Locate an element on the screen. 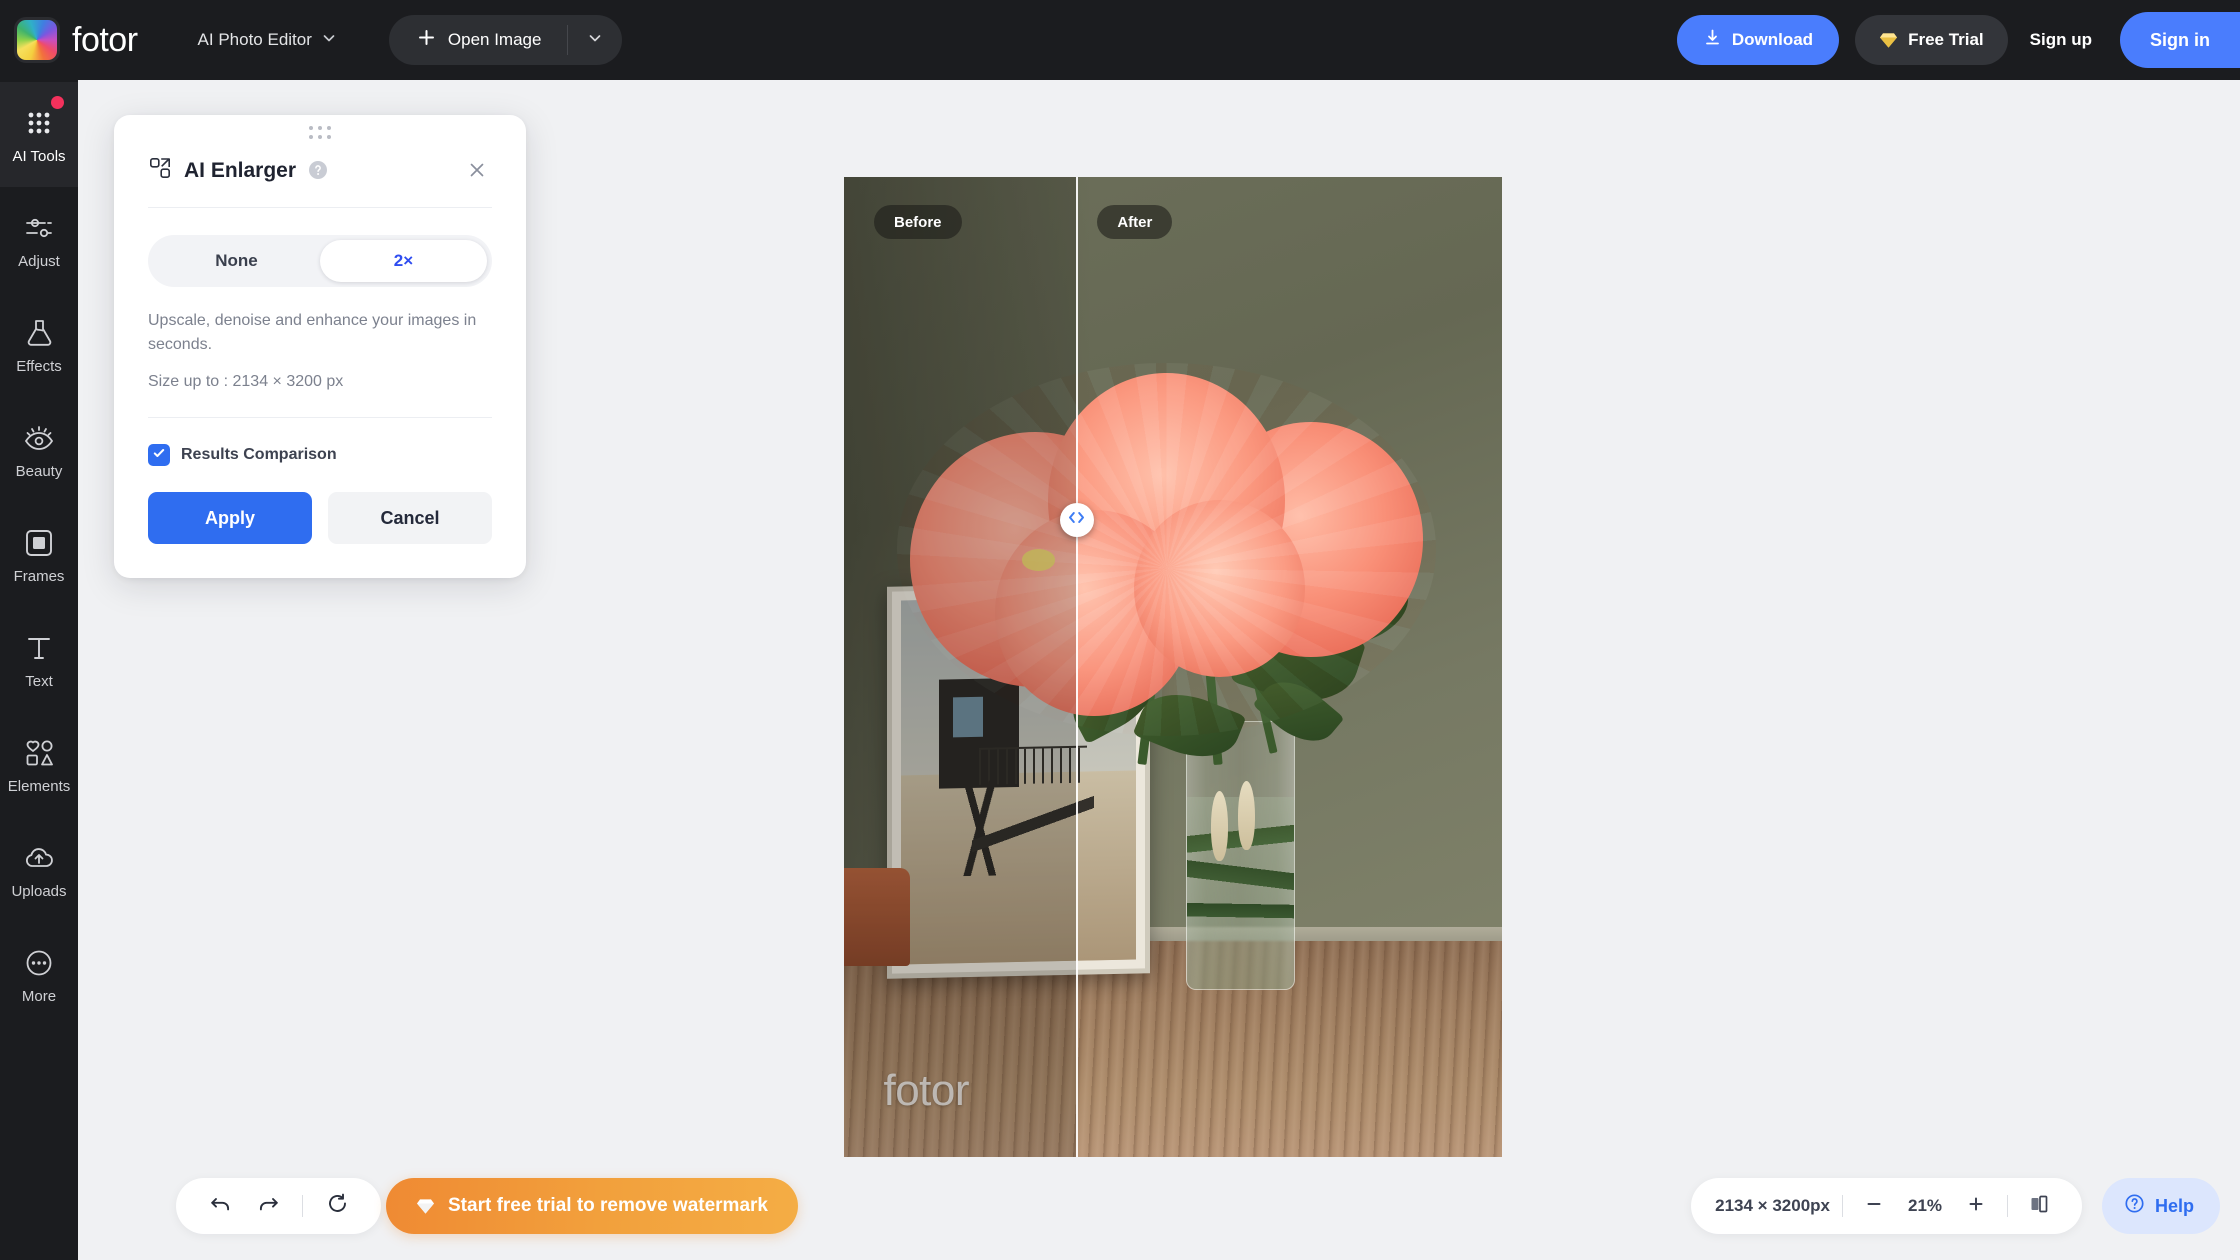  sidebar-item-uploads: Uploads is located at coordinates (39, 869).